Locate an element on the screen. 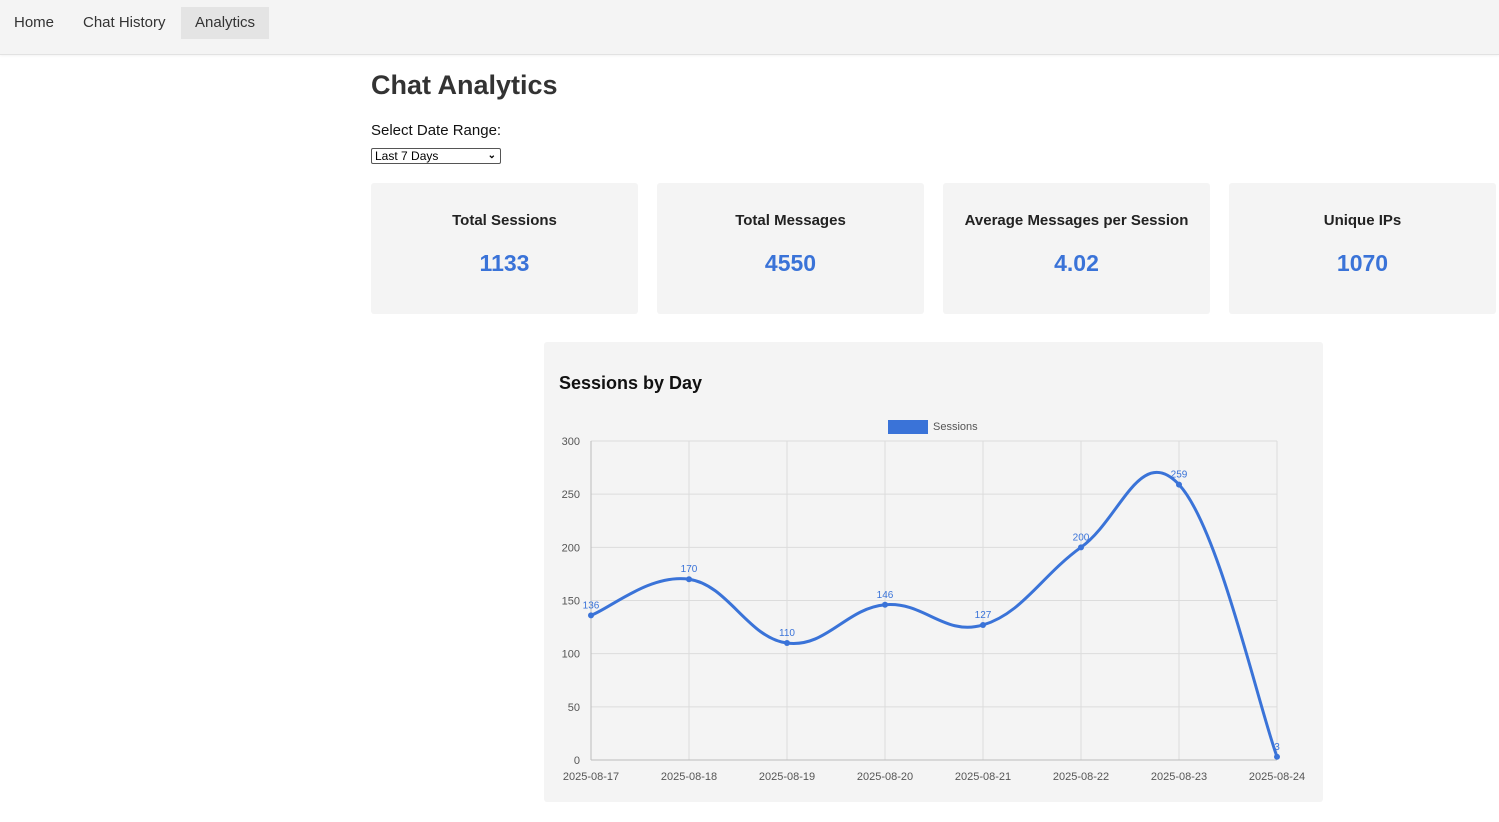 The height and width of the screenshot is (822, 1499). chevron-down-icon: ⌄ is located at coordinates (491, 155).